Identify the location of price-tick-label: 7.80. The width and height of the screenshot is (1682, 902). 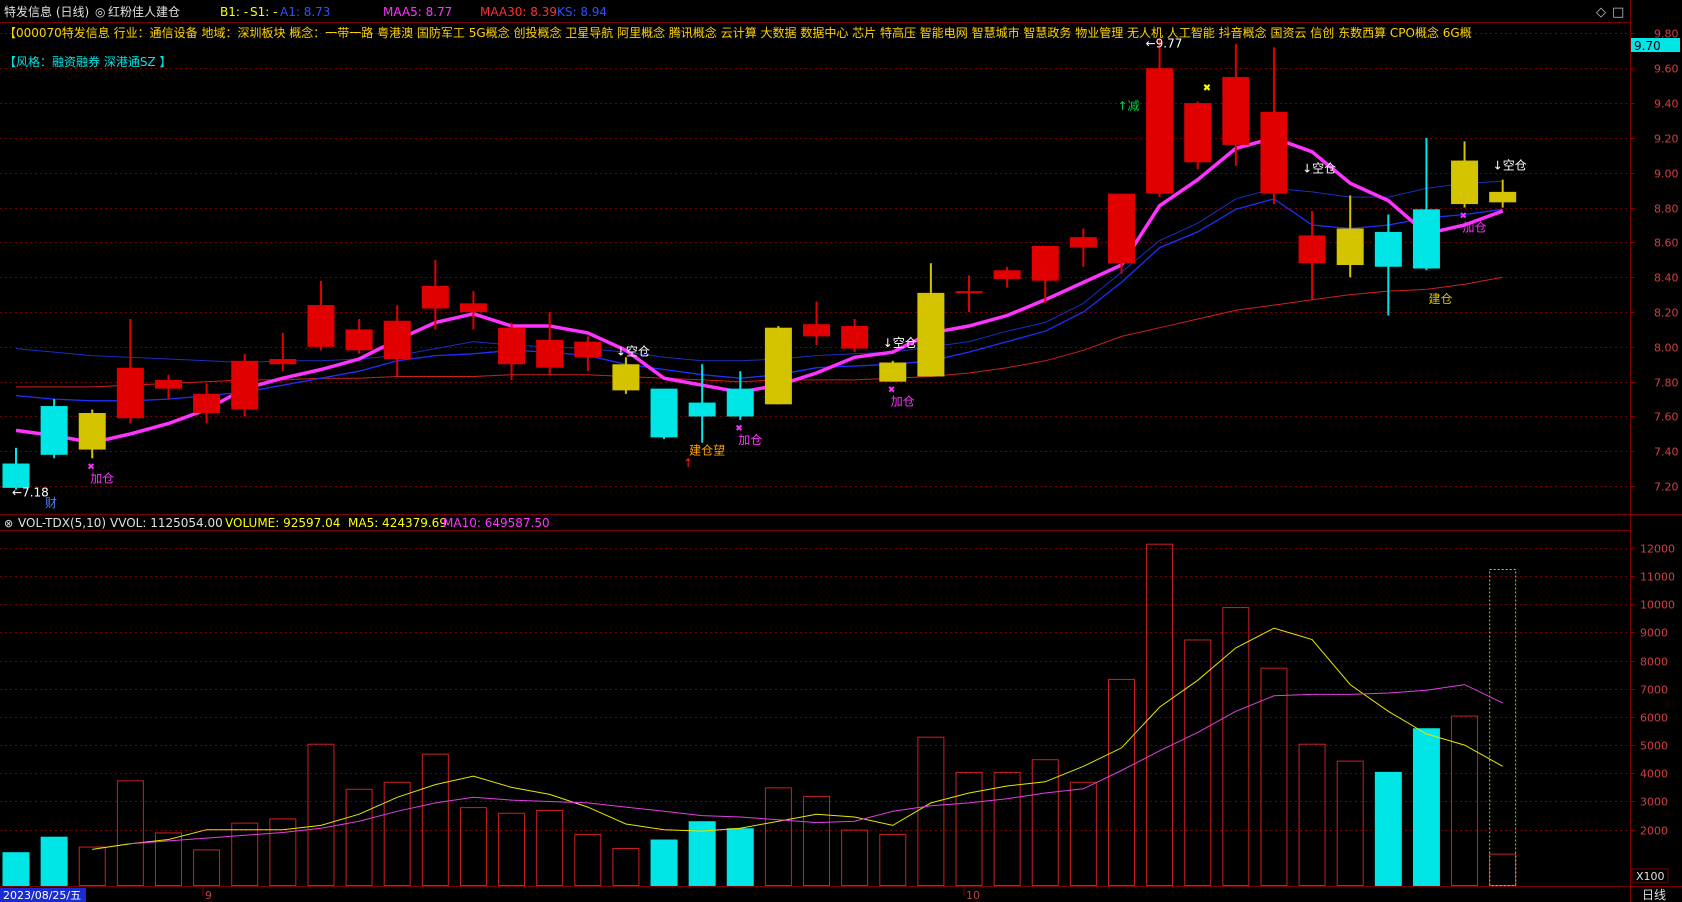
(1666, 383).